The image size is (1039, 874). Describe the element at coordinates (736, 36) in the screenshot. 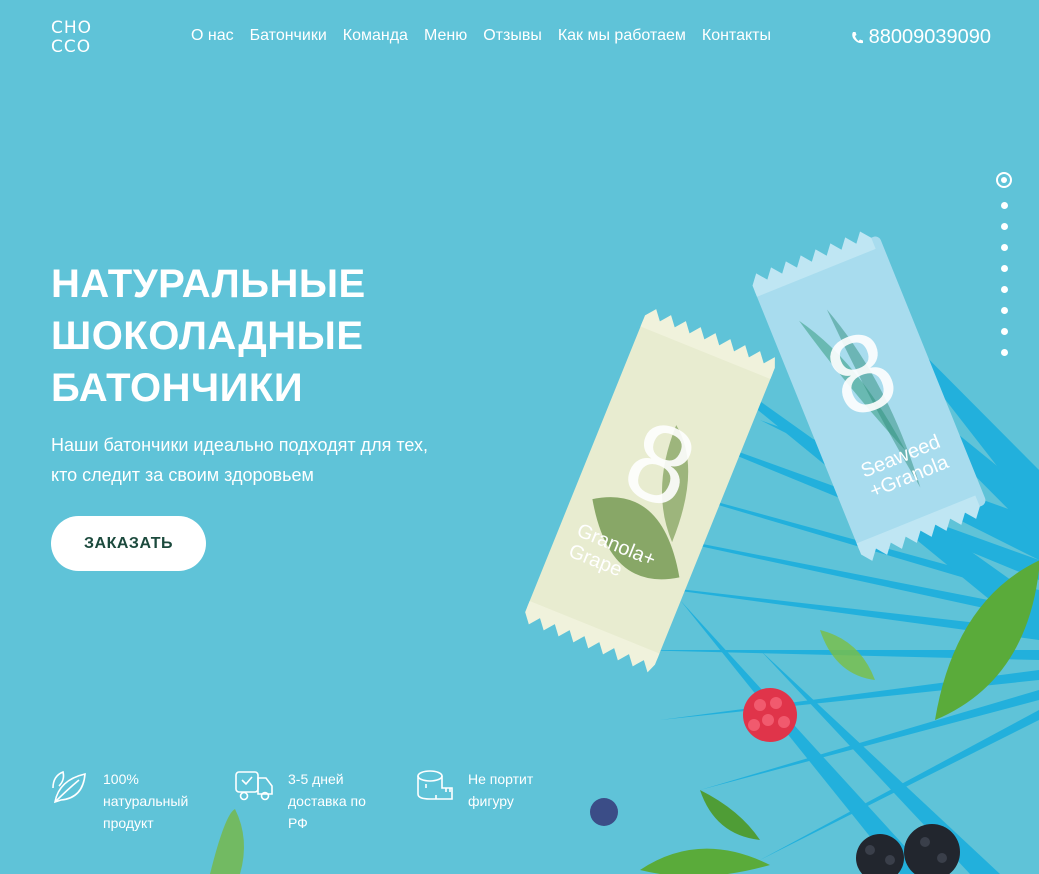

I see `nav-link-contacts: Контакты` at that location.